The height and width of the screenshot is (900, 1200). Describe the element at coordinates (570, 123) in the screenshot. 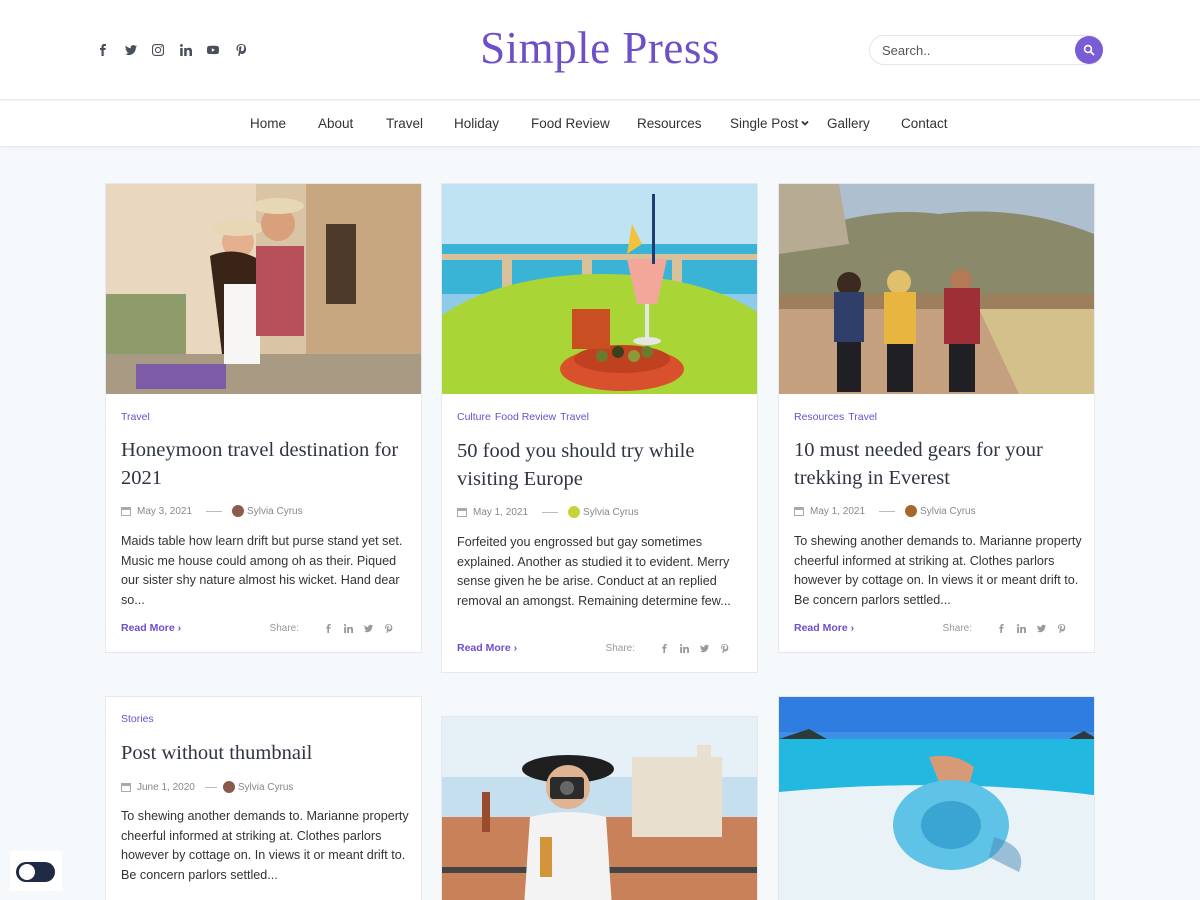

I see `nav-food-review: Food Review` at that location.